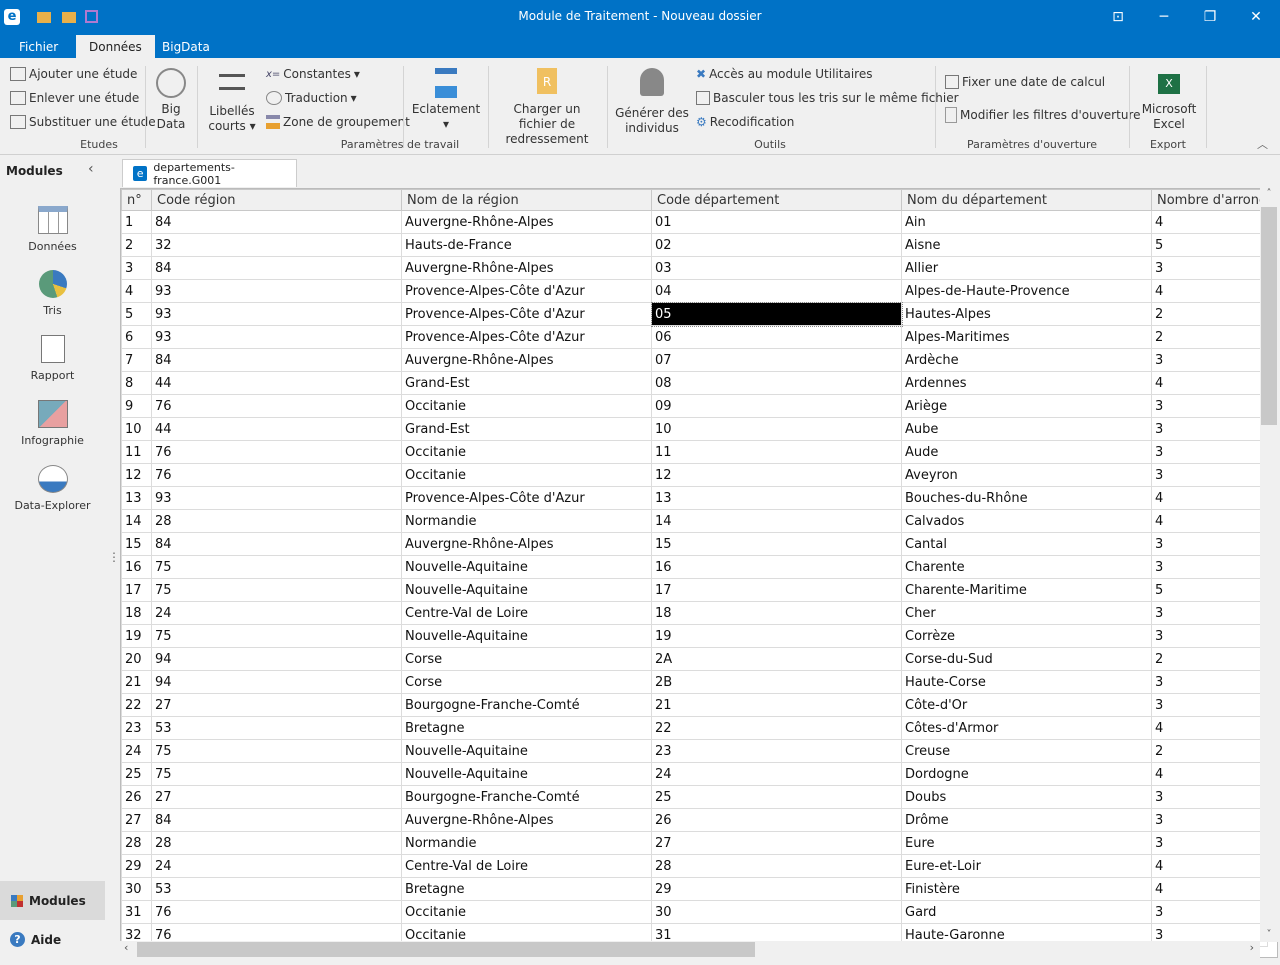  Describe the element at coordinates (276, 383) in the screenshot. I see `table-cell: 44` at that location.